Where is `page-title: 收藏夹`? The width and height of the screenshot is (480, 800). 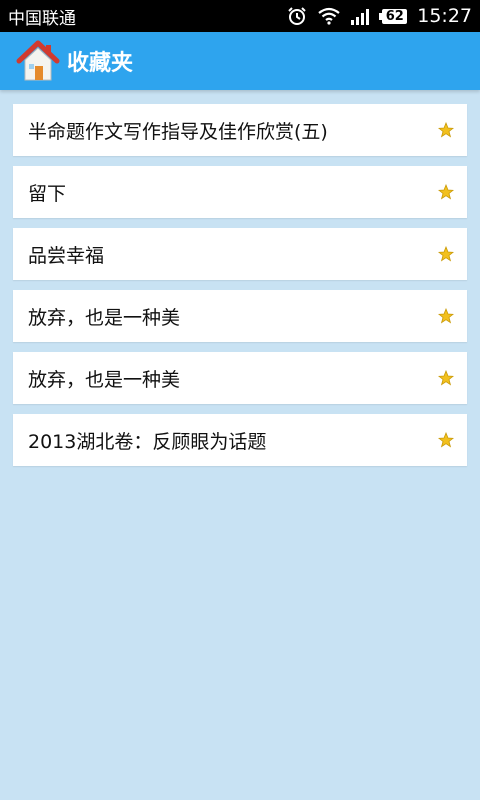 page-title: 收藏夹 is located at coordinates (100, 63).